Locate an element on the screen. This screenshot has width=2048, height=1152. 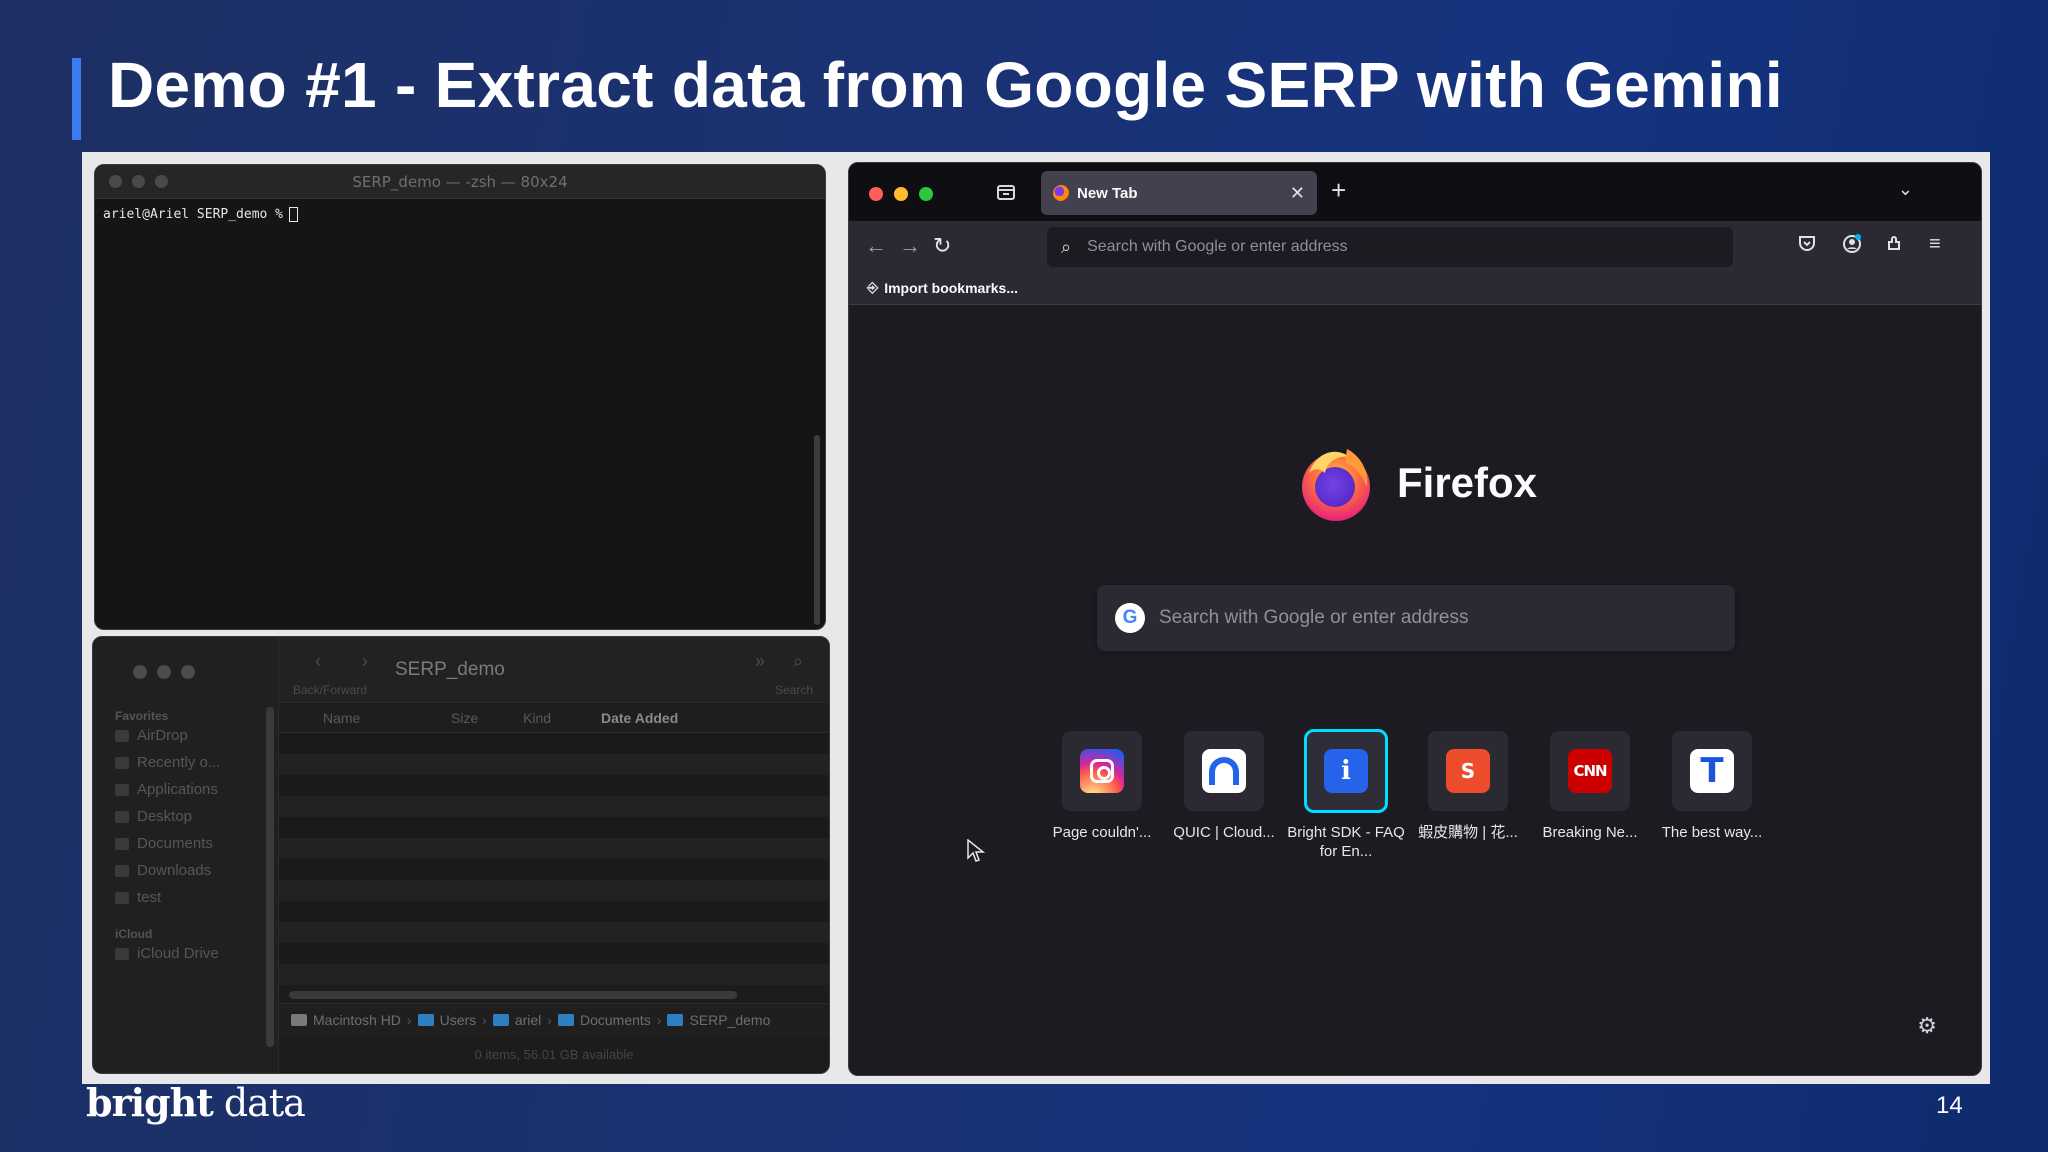
path-item: Macintosh HD is located at coordinates (357, 1020).